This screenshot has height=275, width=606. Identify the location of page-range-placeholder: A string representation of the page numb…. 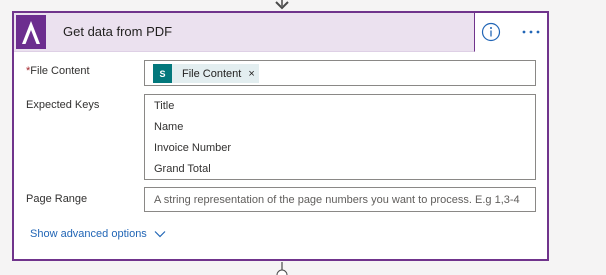
(337, 200).